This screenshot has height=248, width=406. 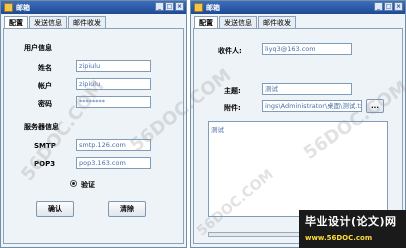 I want to click on subject-field: 测试, so click(x=307, y=89).